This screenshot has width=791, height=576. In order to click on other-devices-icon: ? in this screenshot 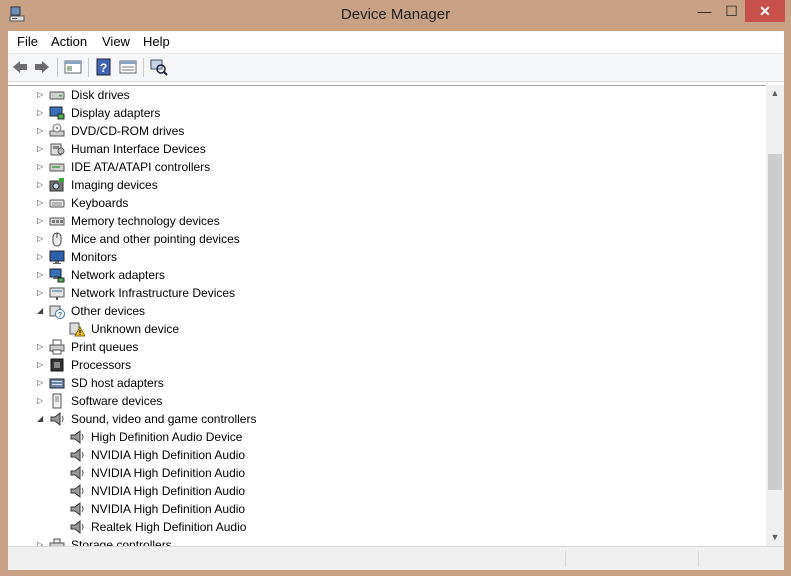, I will do `click(57, 312)`.